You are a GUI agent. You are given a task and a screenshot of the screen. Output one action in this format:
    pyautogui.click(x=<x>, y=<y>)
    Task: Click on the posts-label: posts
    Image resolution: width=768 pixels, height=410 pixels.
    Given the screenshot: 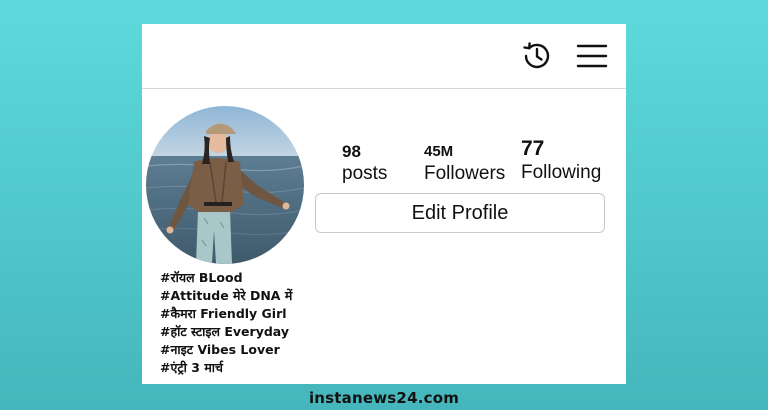 What is the action you would take?
    pyautogui.click(x=365, y=173)
    